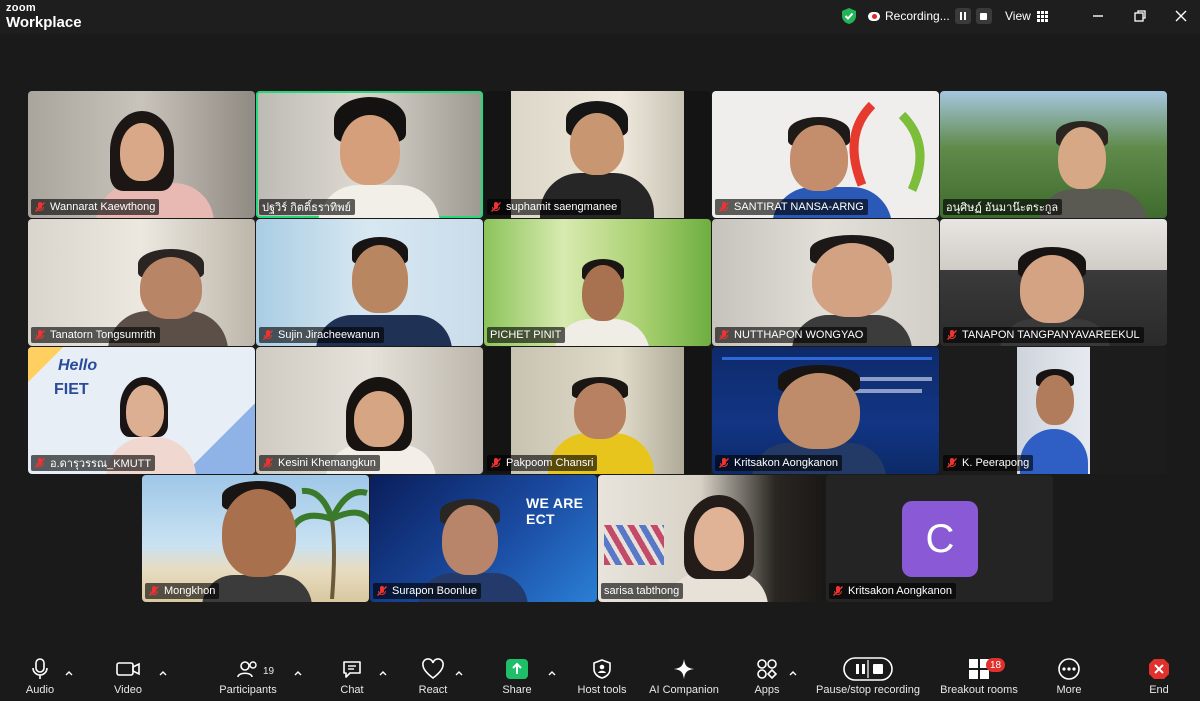 This screenshot has width=1200, height=701. What do you see at coordinates (69, 673) in the screenshot?
I see `audio-options-chevron-up-icon` at bounding box center [69, 673].